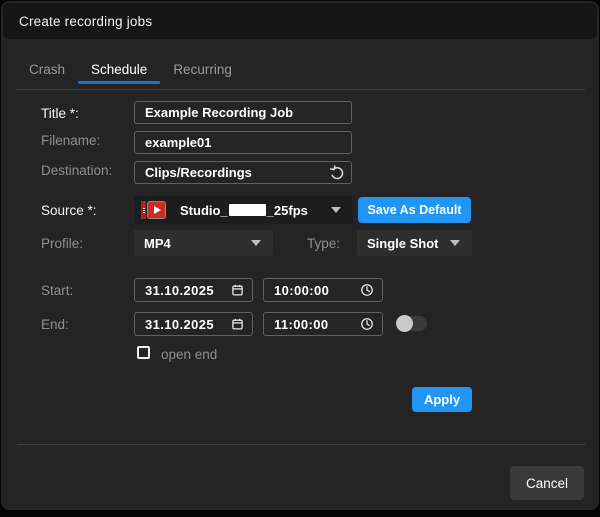  I want to click on tab-schedule-label: Schedule, so click(119, 69).